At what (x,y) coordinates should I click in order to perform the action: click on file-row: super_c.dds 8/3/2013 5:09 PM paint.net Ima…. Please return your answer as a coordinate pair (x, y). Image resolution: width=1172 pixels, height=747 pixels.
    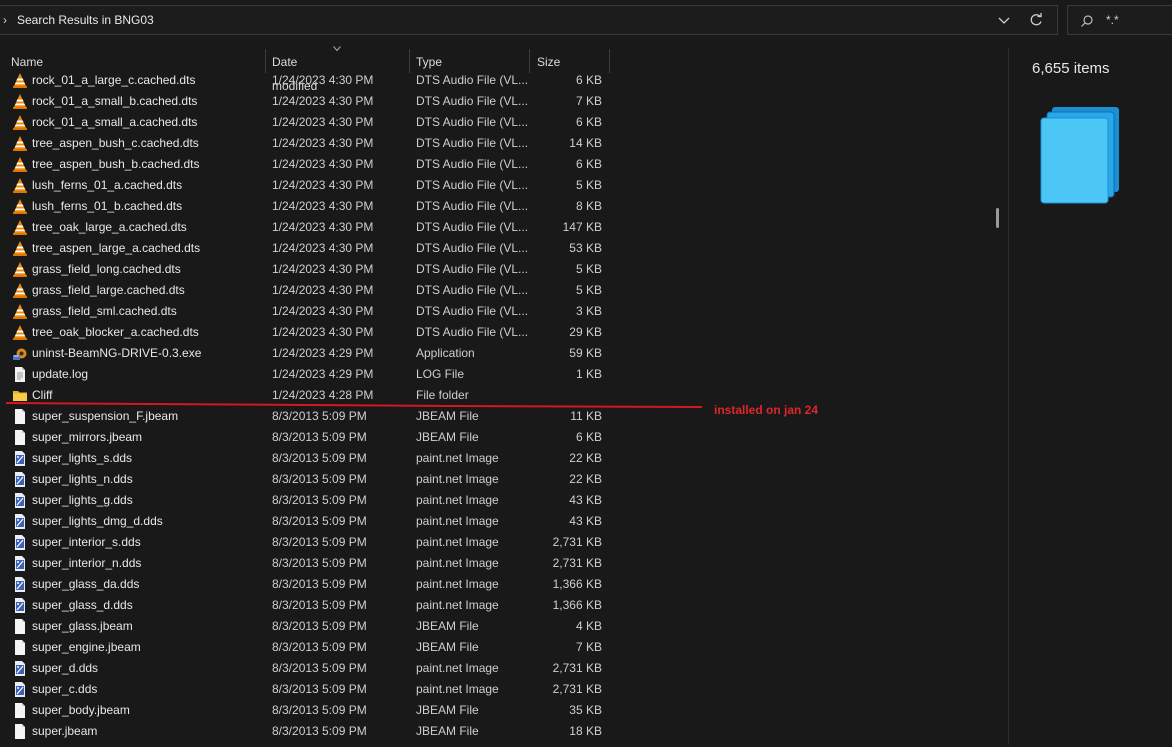
    Looking at the image, I should click on (310, 689).